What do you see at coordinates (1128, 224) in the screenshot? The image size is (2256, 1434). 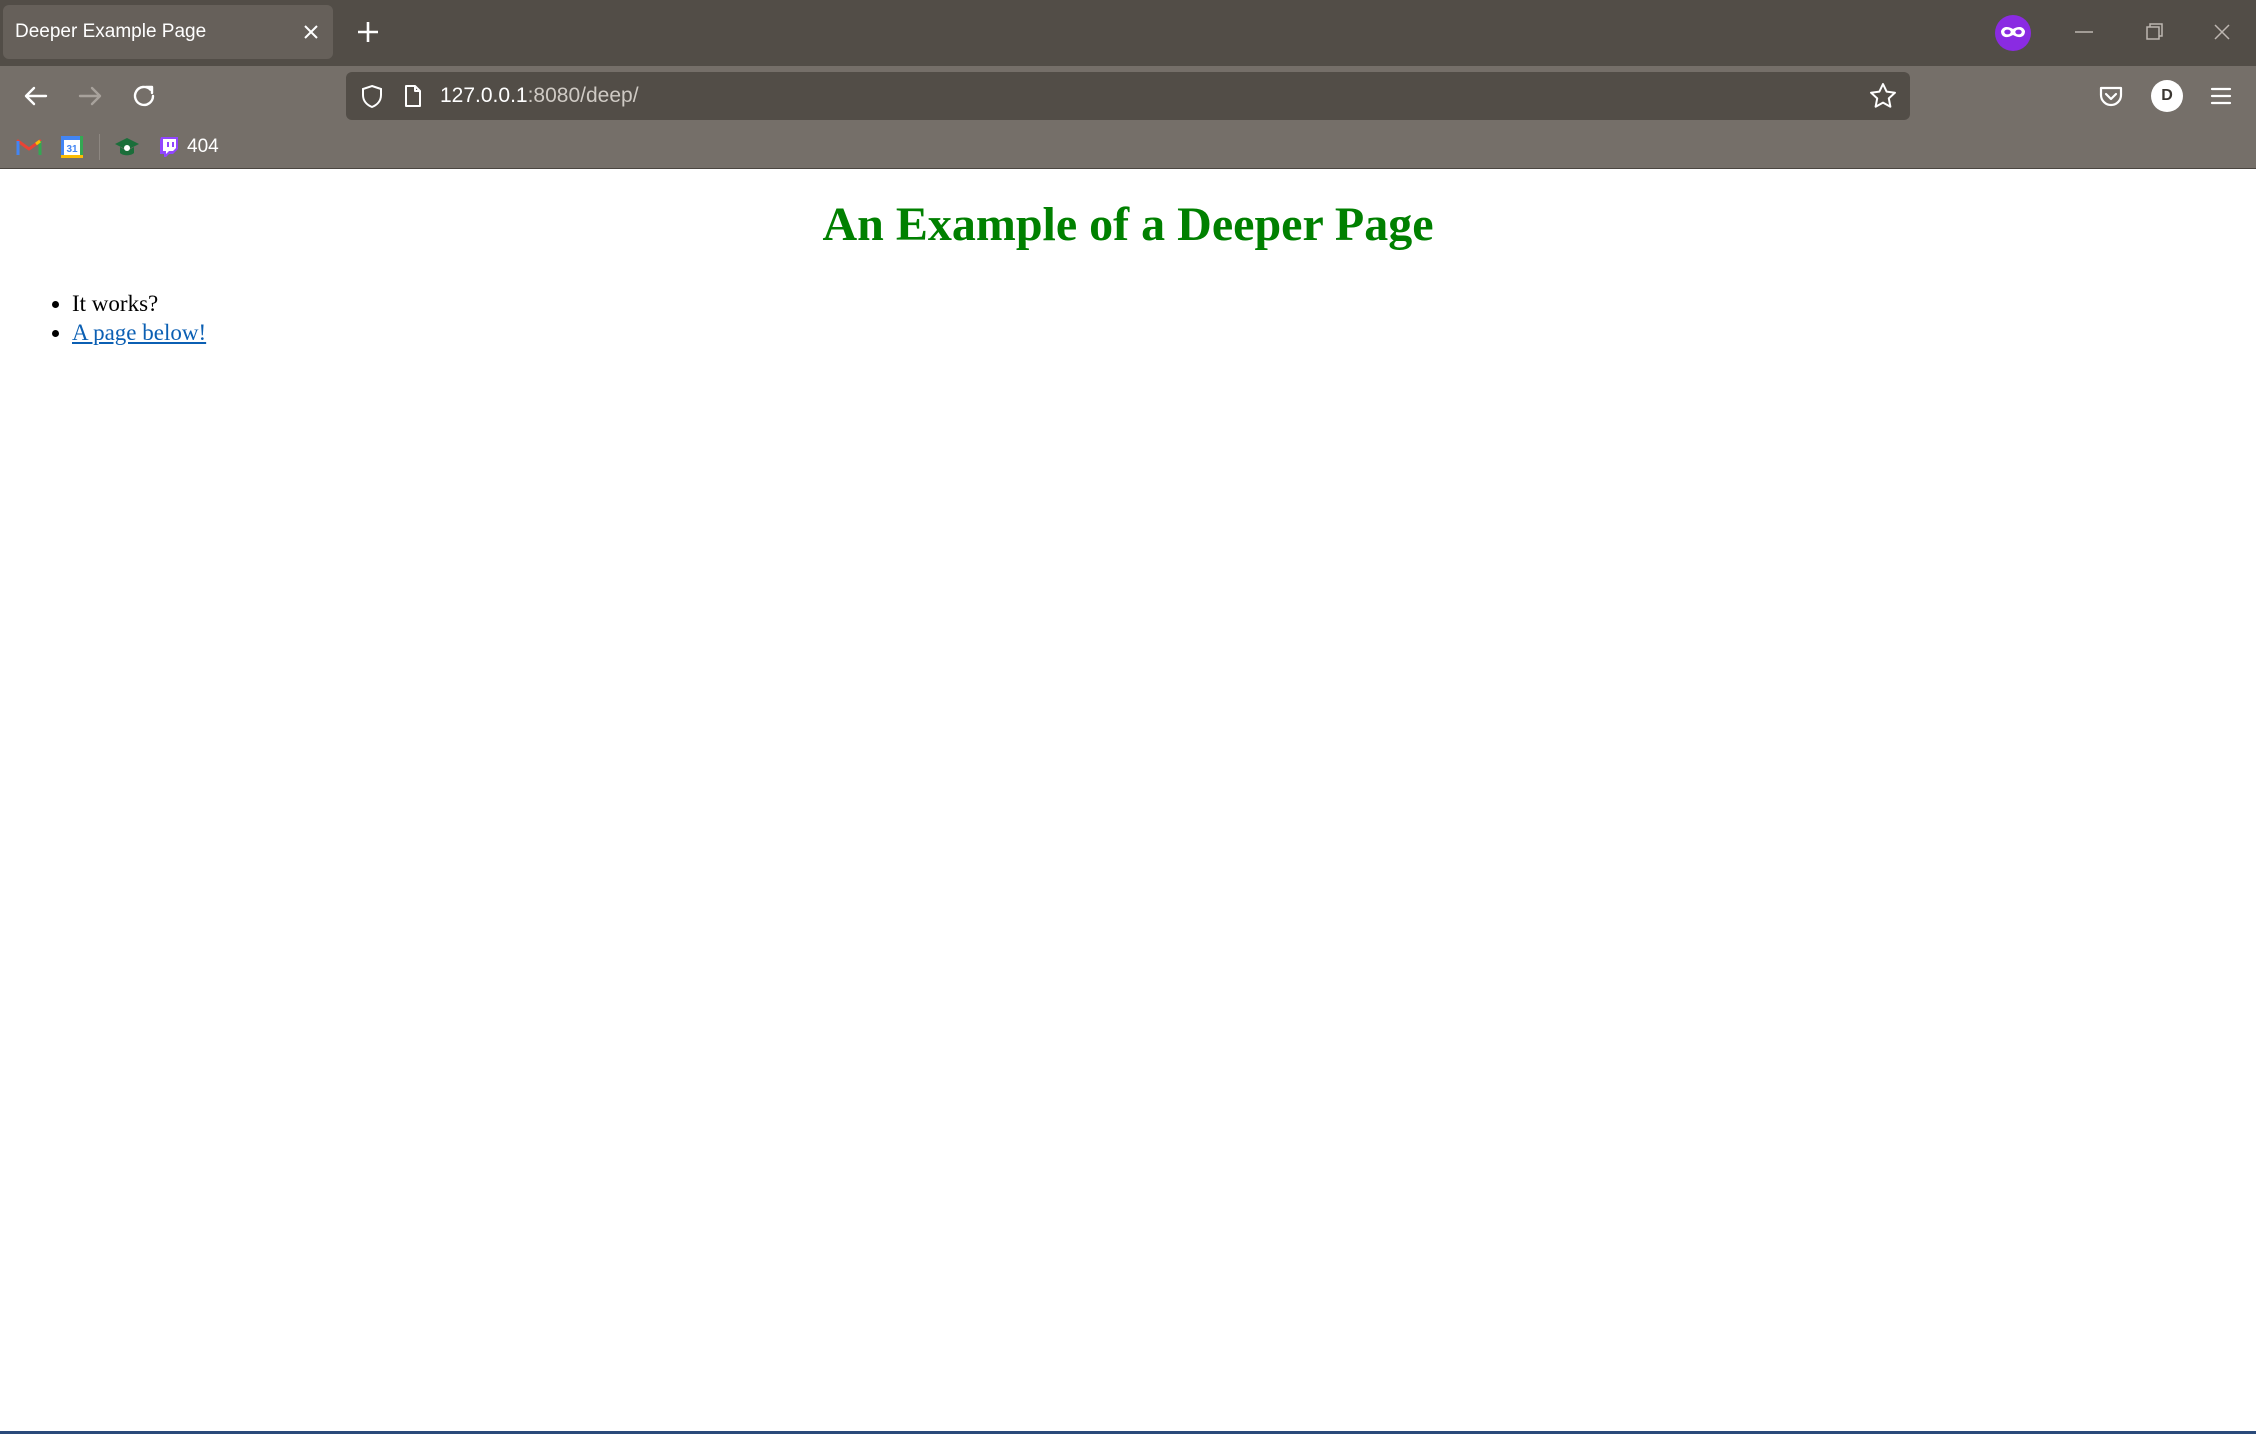 I see `page-title: An Example of a Deeper Page` at bounding box center [1128, 224].